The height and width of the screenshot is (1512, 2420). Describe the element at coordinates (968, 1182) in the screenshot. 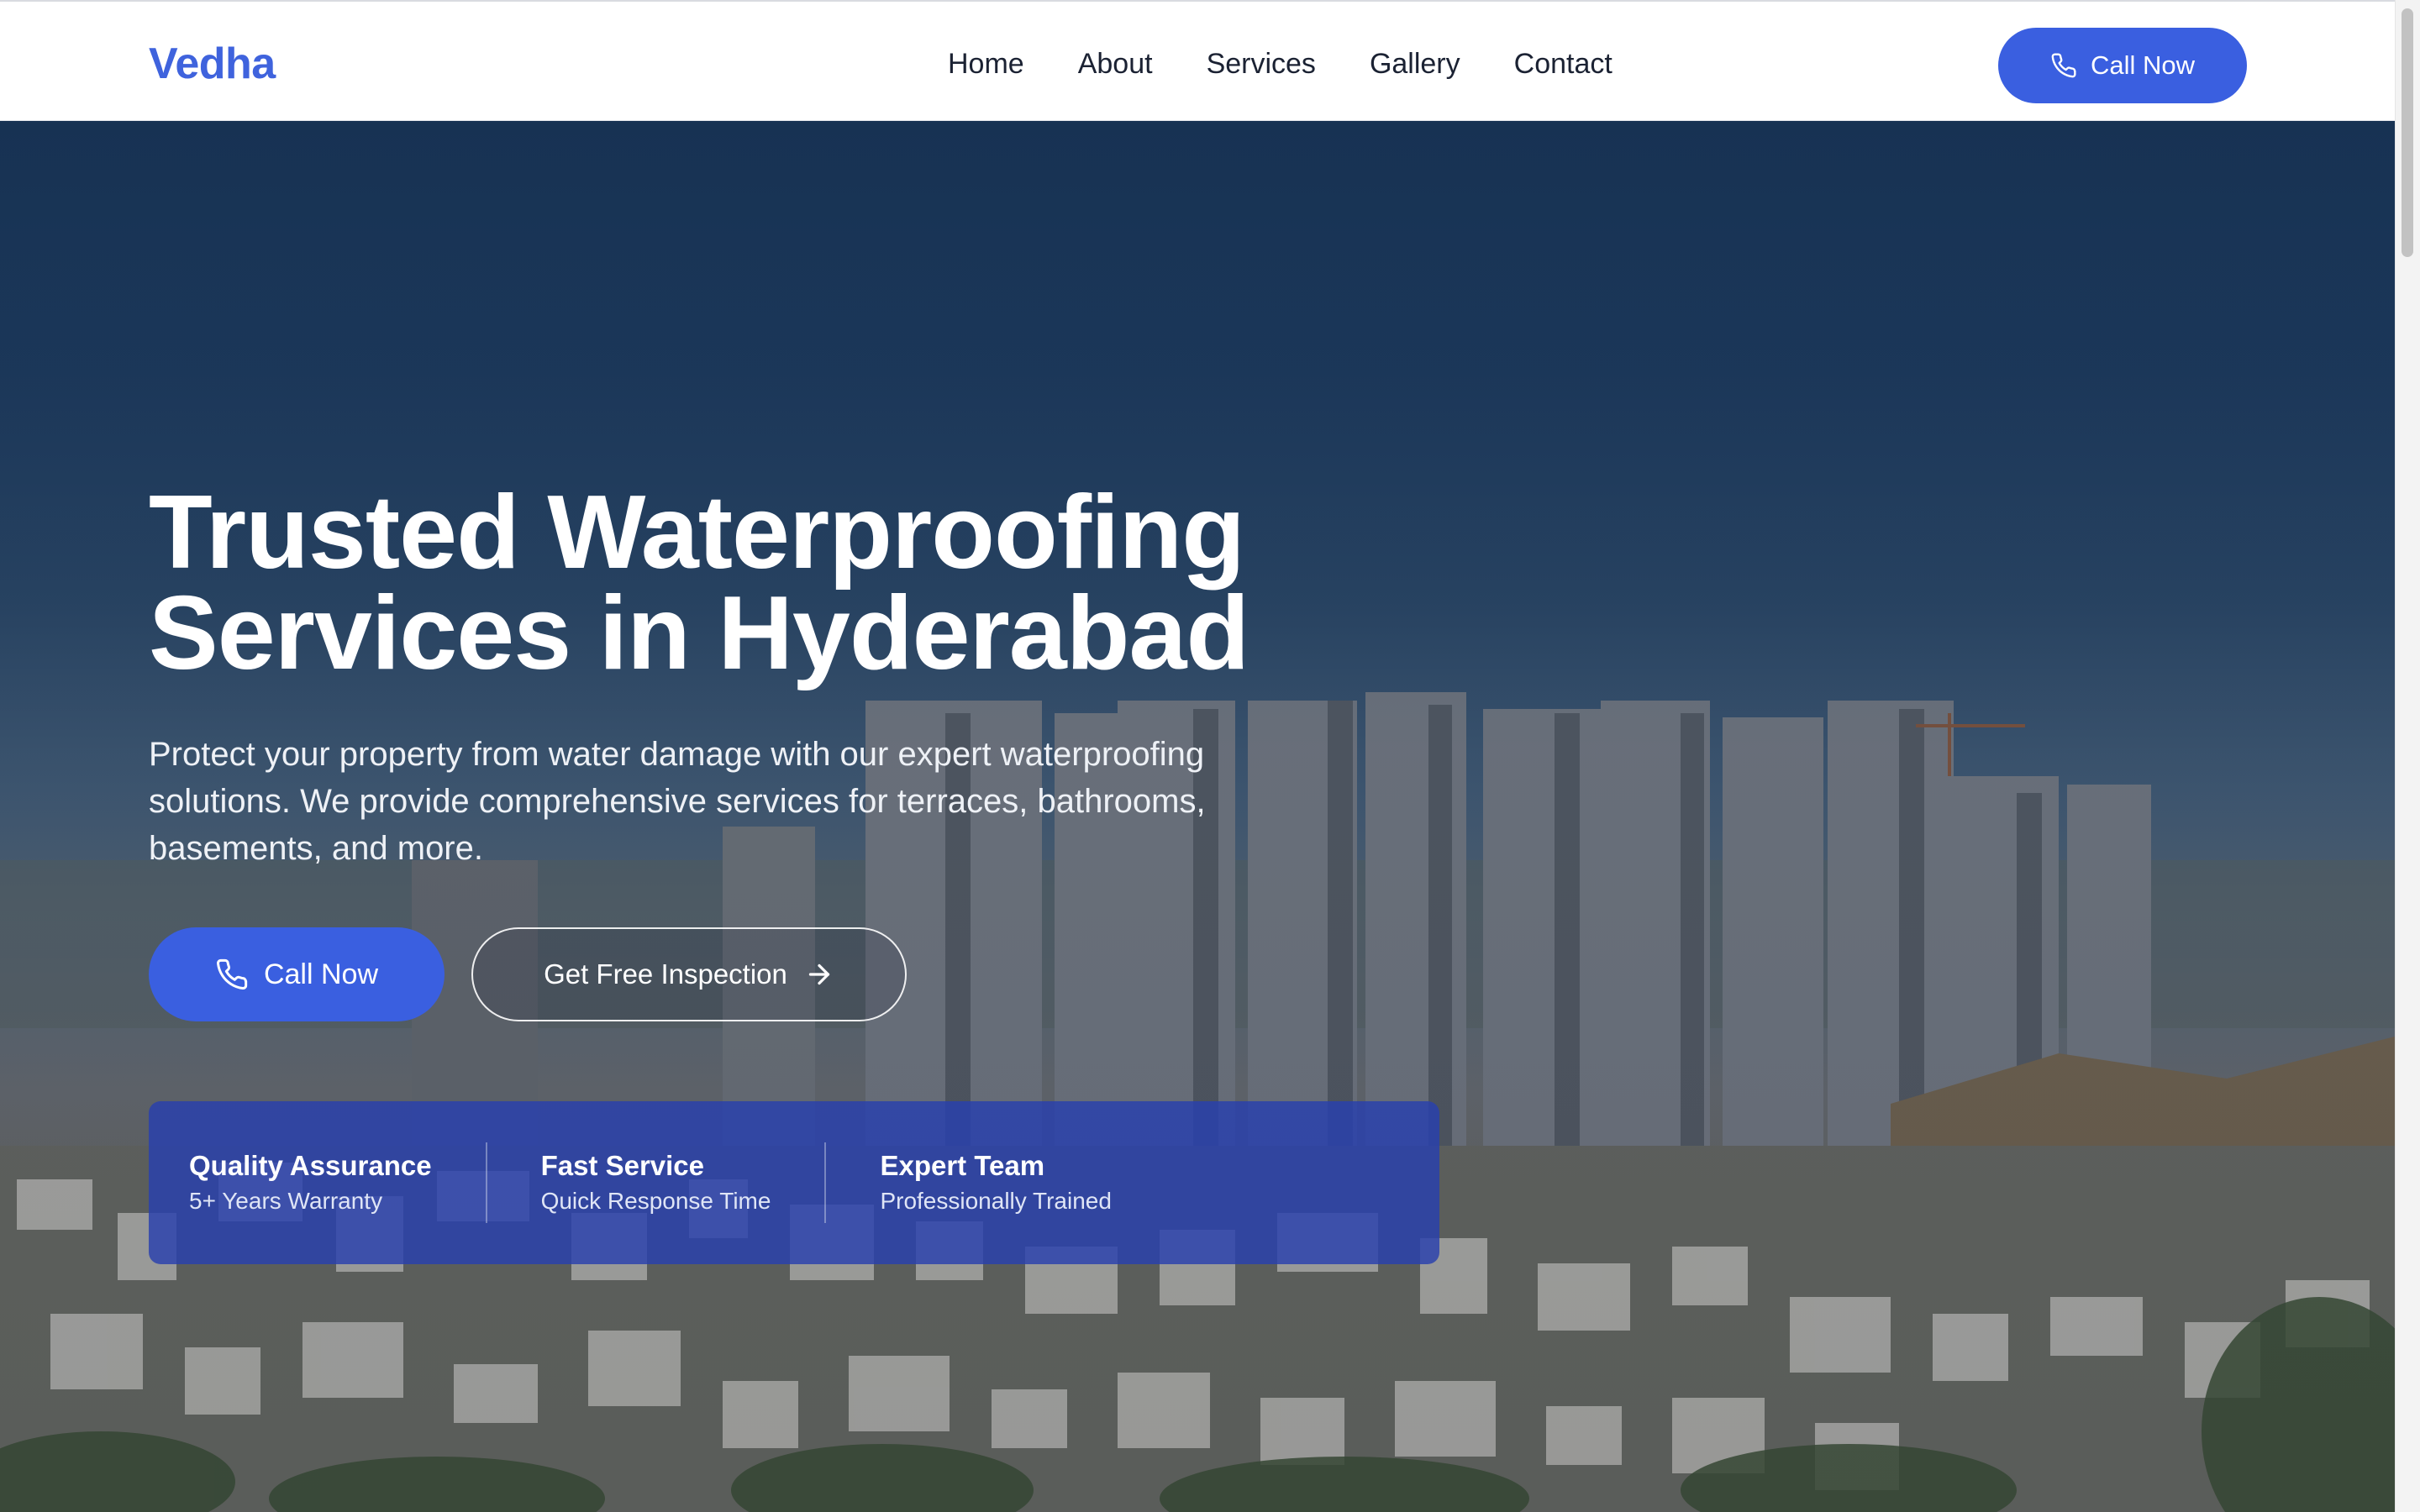

I see `feature-expert-team: Expert Team Professionally Trained` at that location.